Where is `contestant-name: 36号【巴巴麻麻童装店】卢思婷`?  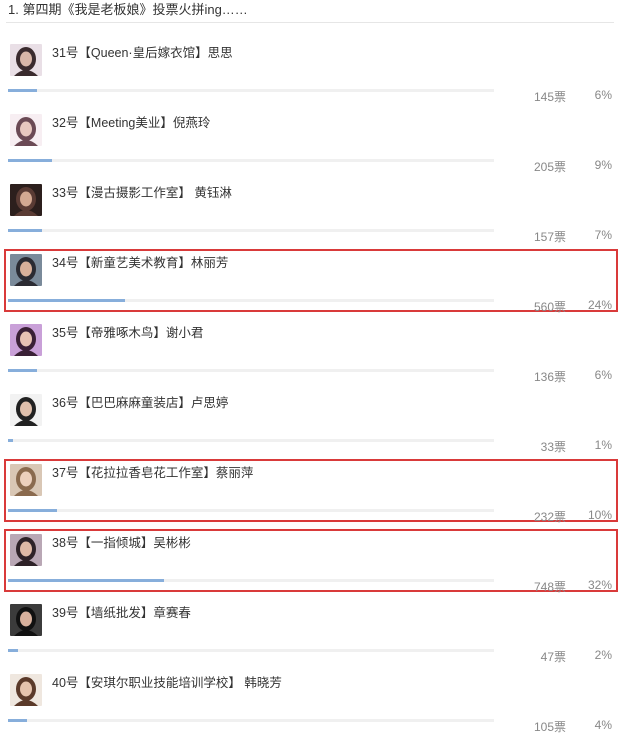 contestant-name: 36号【巴巴麻麻童装店】卢思婷 is located at coordinates (140, 403).